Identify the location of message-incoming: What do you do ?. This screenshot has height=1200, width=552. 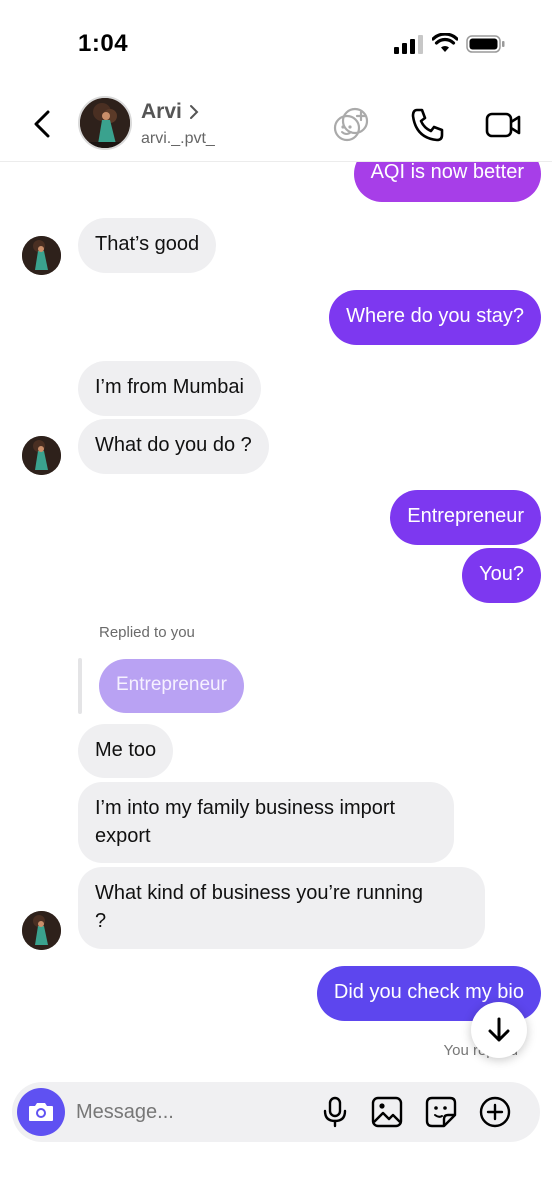
(173, 446).